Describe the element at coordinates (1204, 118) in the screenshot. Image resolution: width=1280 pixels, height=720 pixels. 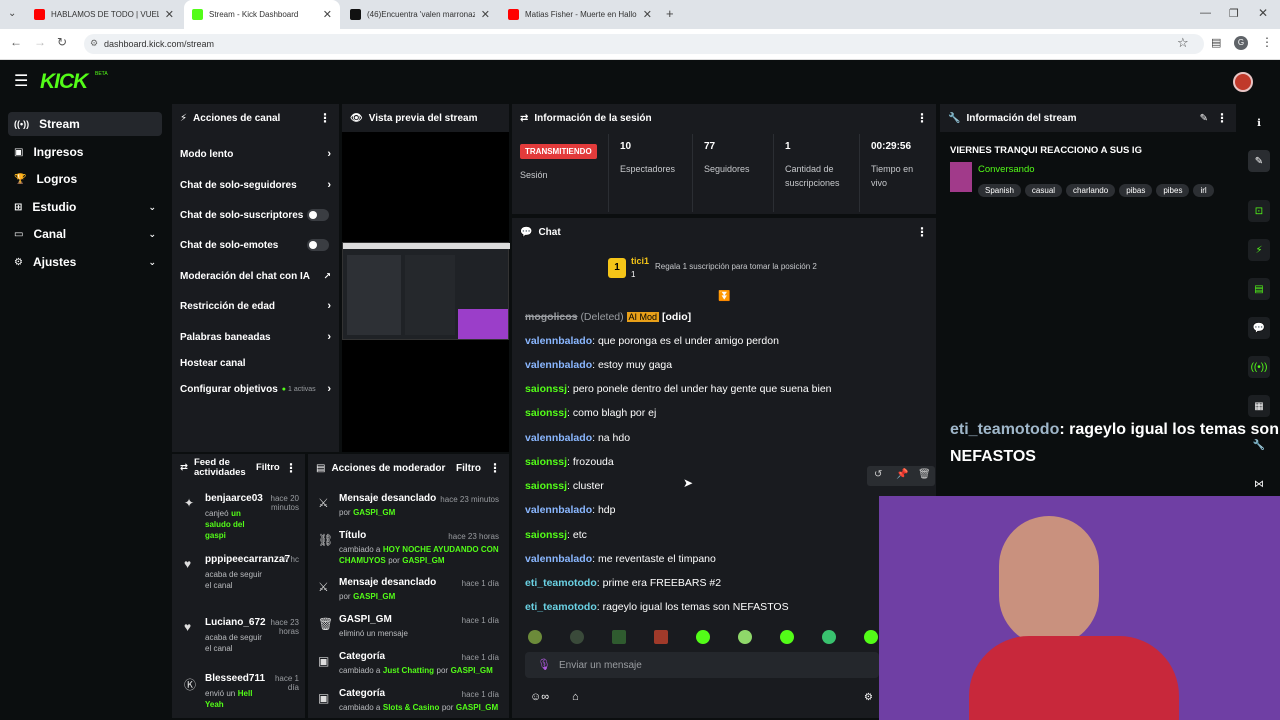
I see `edit-icon: ✎` at that location.